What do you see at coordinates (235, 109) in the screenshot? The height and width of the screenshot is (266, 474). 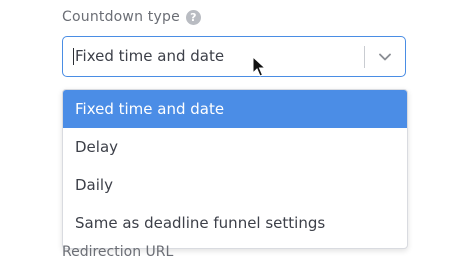 I see `menu-option-fixed-time-and-date: Fixed time and date` at bounding box center [235, 109].